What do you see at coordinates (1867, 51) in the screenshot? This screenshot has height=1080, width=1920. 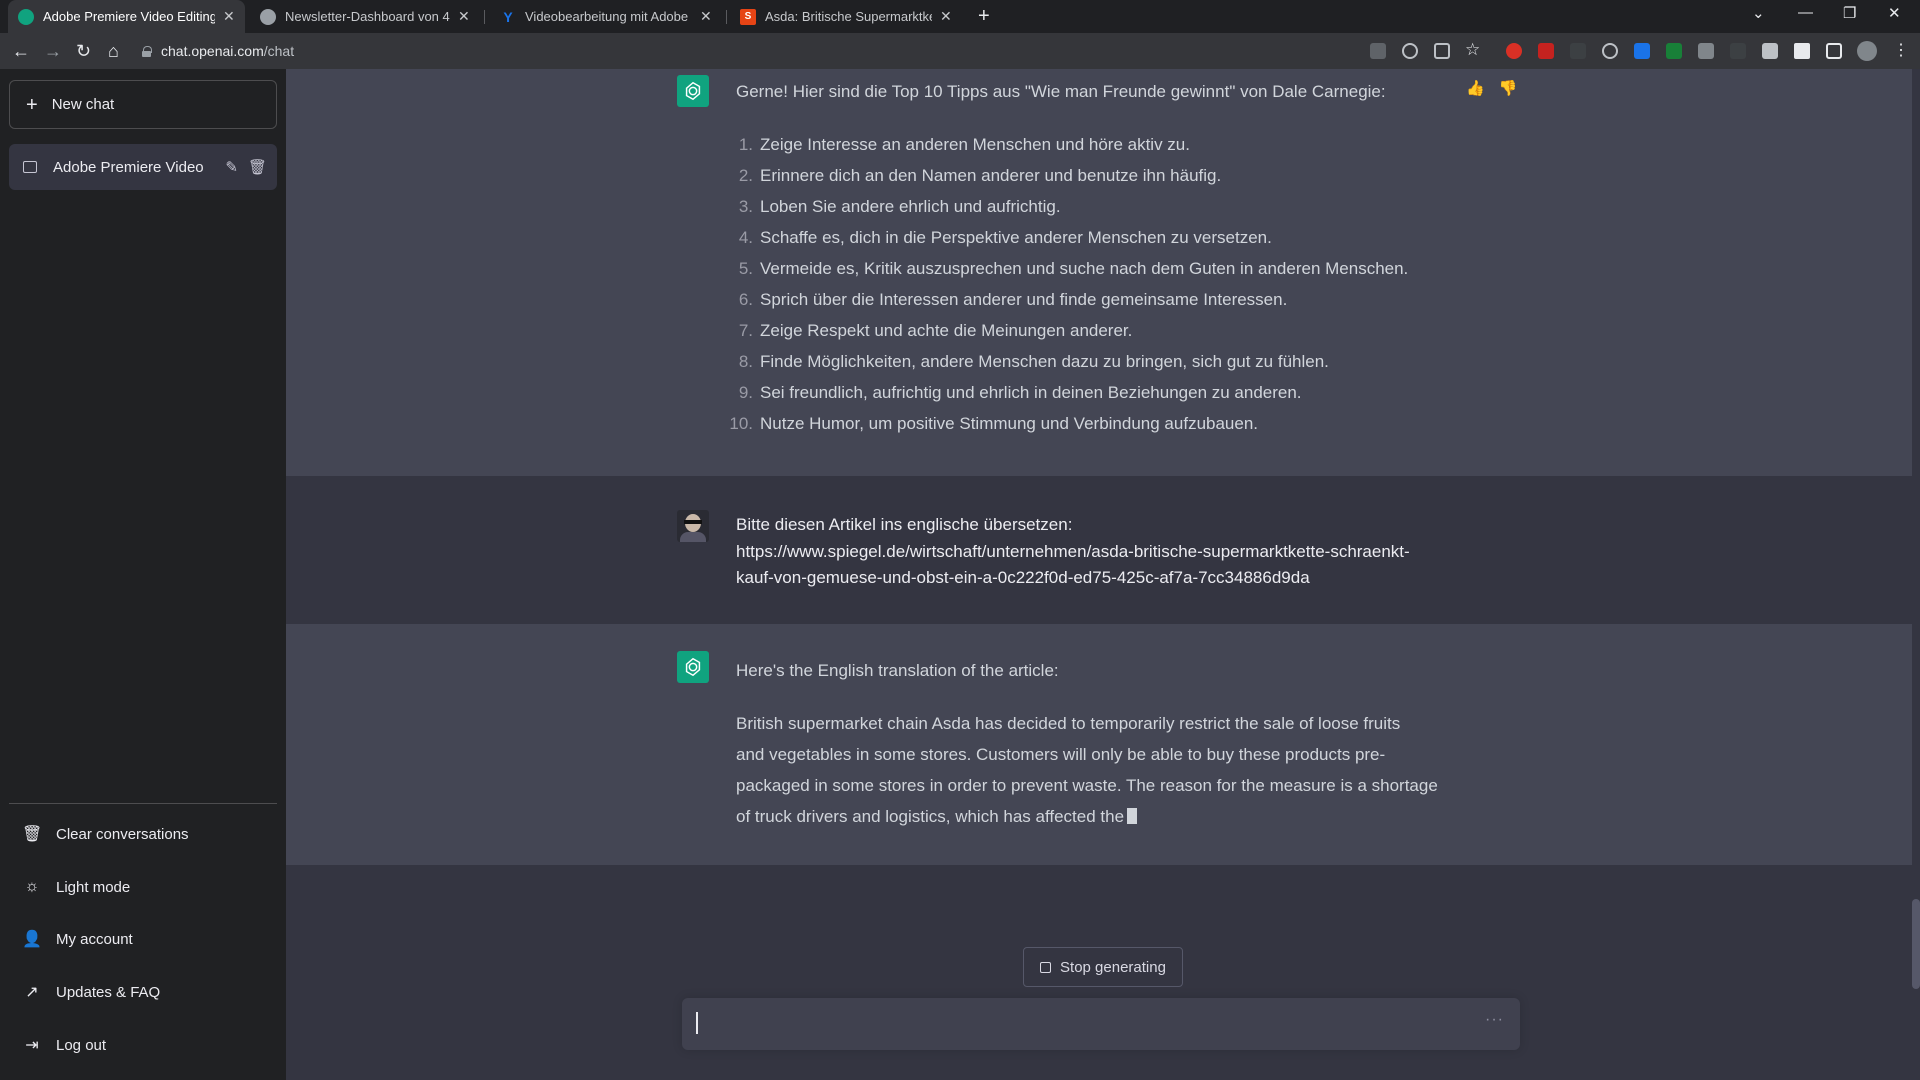 I see `profile-icon` at bounding box center [1867, 51].